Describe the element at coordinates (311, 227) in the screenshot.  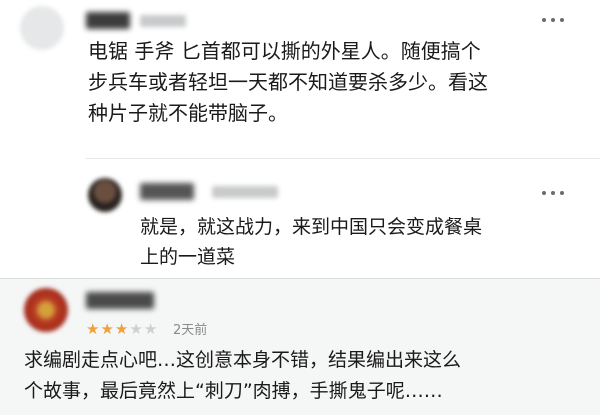
I see `reply-line-1: 就是，就这战力，来到中国只会变成餐桌` at that location.